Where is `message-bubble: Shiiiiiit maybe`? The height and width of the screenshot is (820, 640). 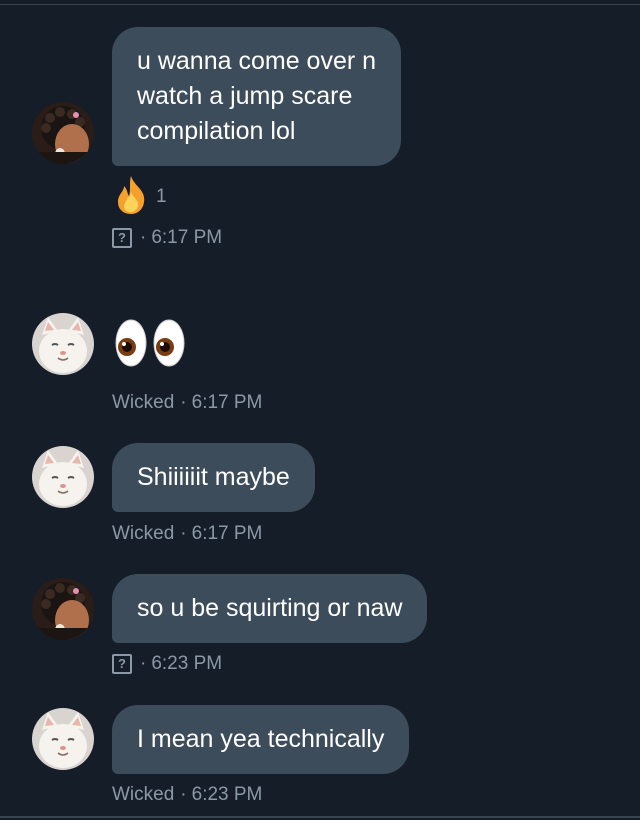 message-bubble: Shiiiiiit maybe is located at coordinates (213, 477).